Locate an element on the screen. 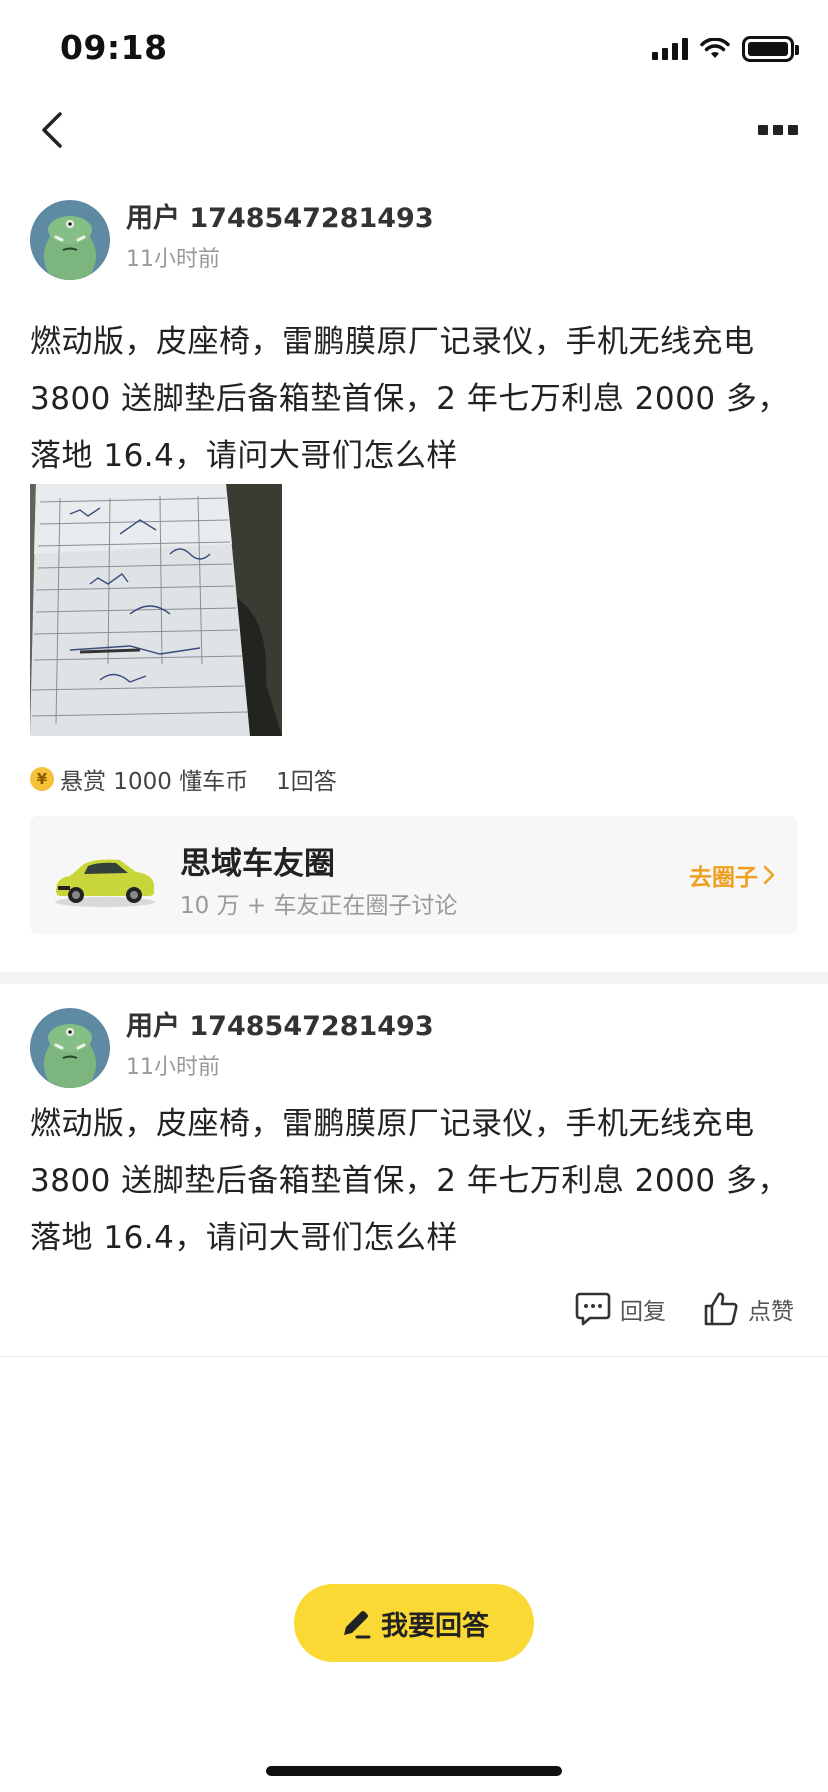 The width and height of the screenshot is (828, 1792). more-options-button is located at coordinates (778, 130).